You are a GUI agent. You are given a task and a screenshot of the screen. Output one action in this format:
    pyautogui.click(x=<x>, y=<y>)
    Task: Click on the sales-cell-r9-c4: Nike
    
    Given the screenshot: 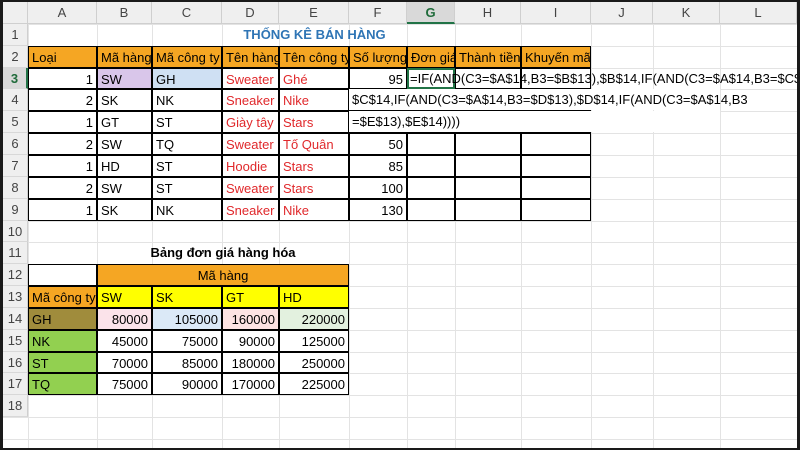 What is the action you would take?
    pyautogui.click(x=314, y=210)
    